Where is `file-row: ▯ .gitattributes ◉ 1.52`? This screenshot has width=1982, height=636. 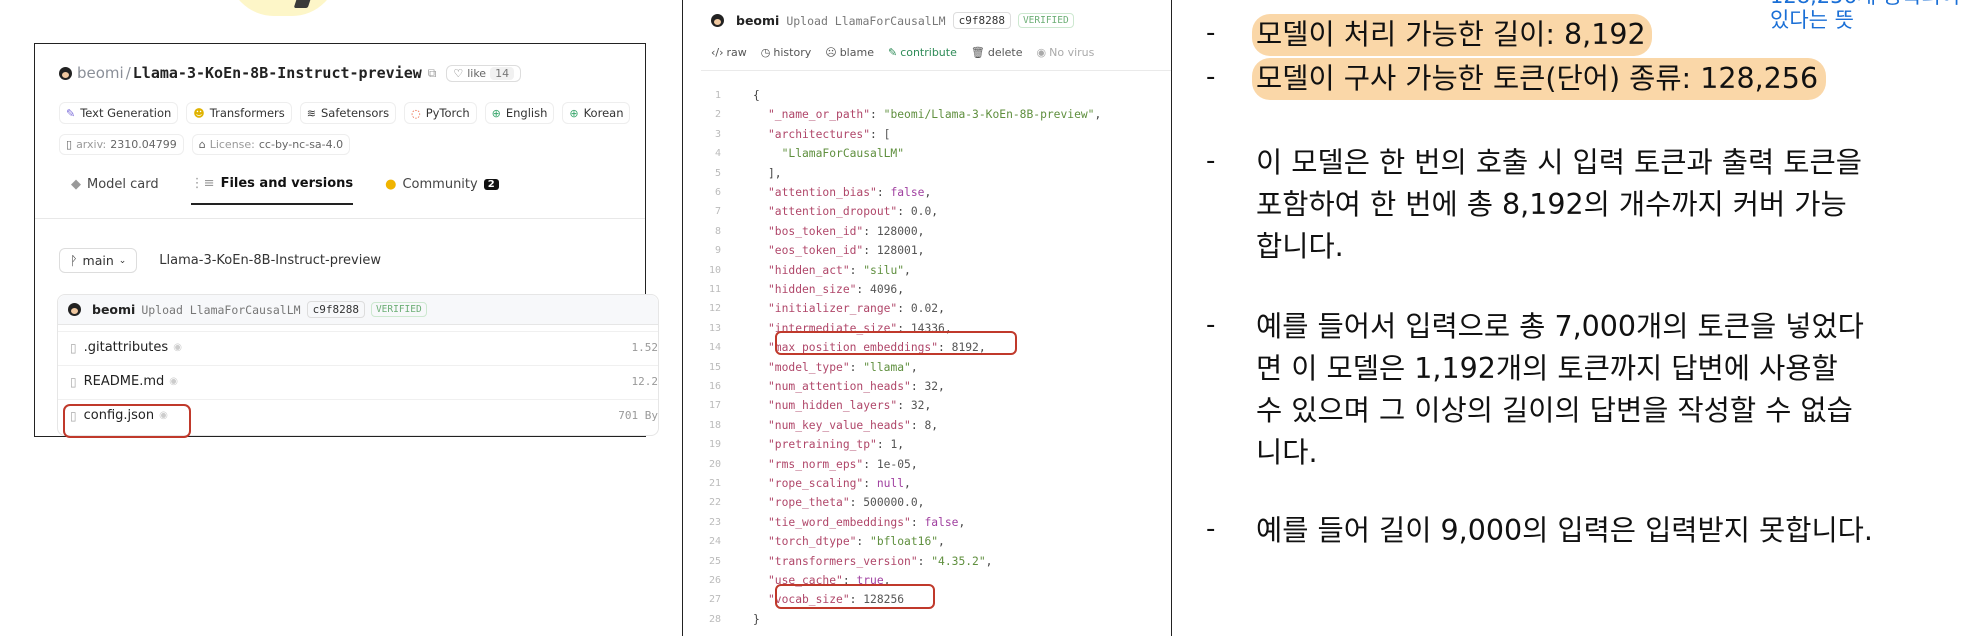 file-row: ▯ .gitattributes ◉ 1.52 is located at coordinates (358, 347).